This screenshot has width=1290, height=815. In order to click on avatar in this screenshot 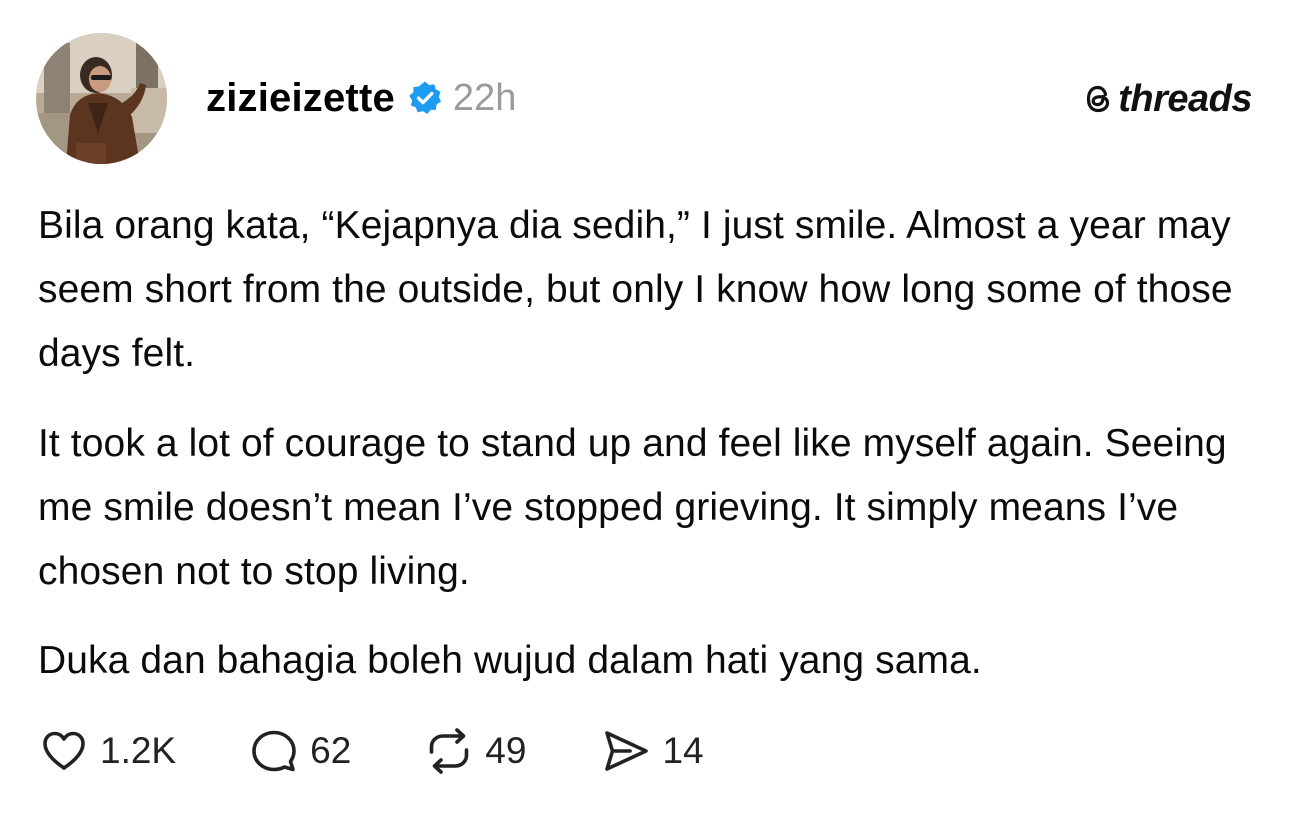, I will do `click(101, 98)`.